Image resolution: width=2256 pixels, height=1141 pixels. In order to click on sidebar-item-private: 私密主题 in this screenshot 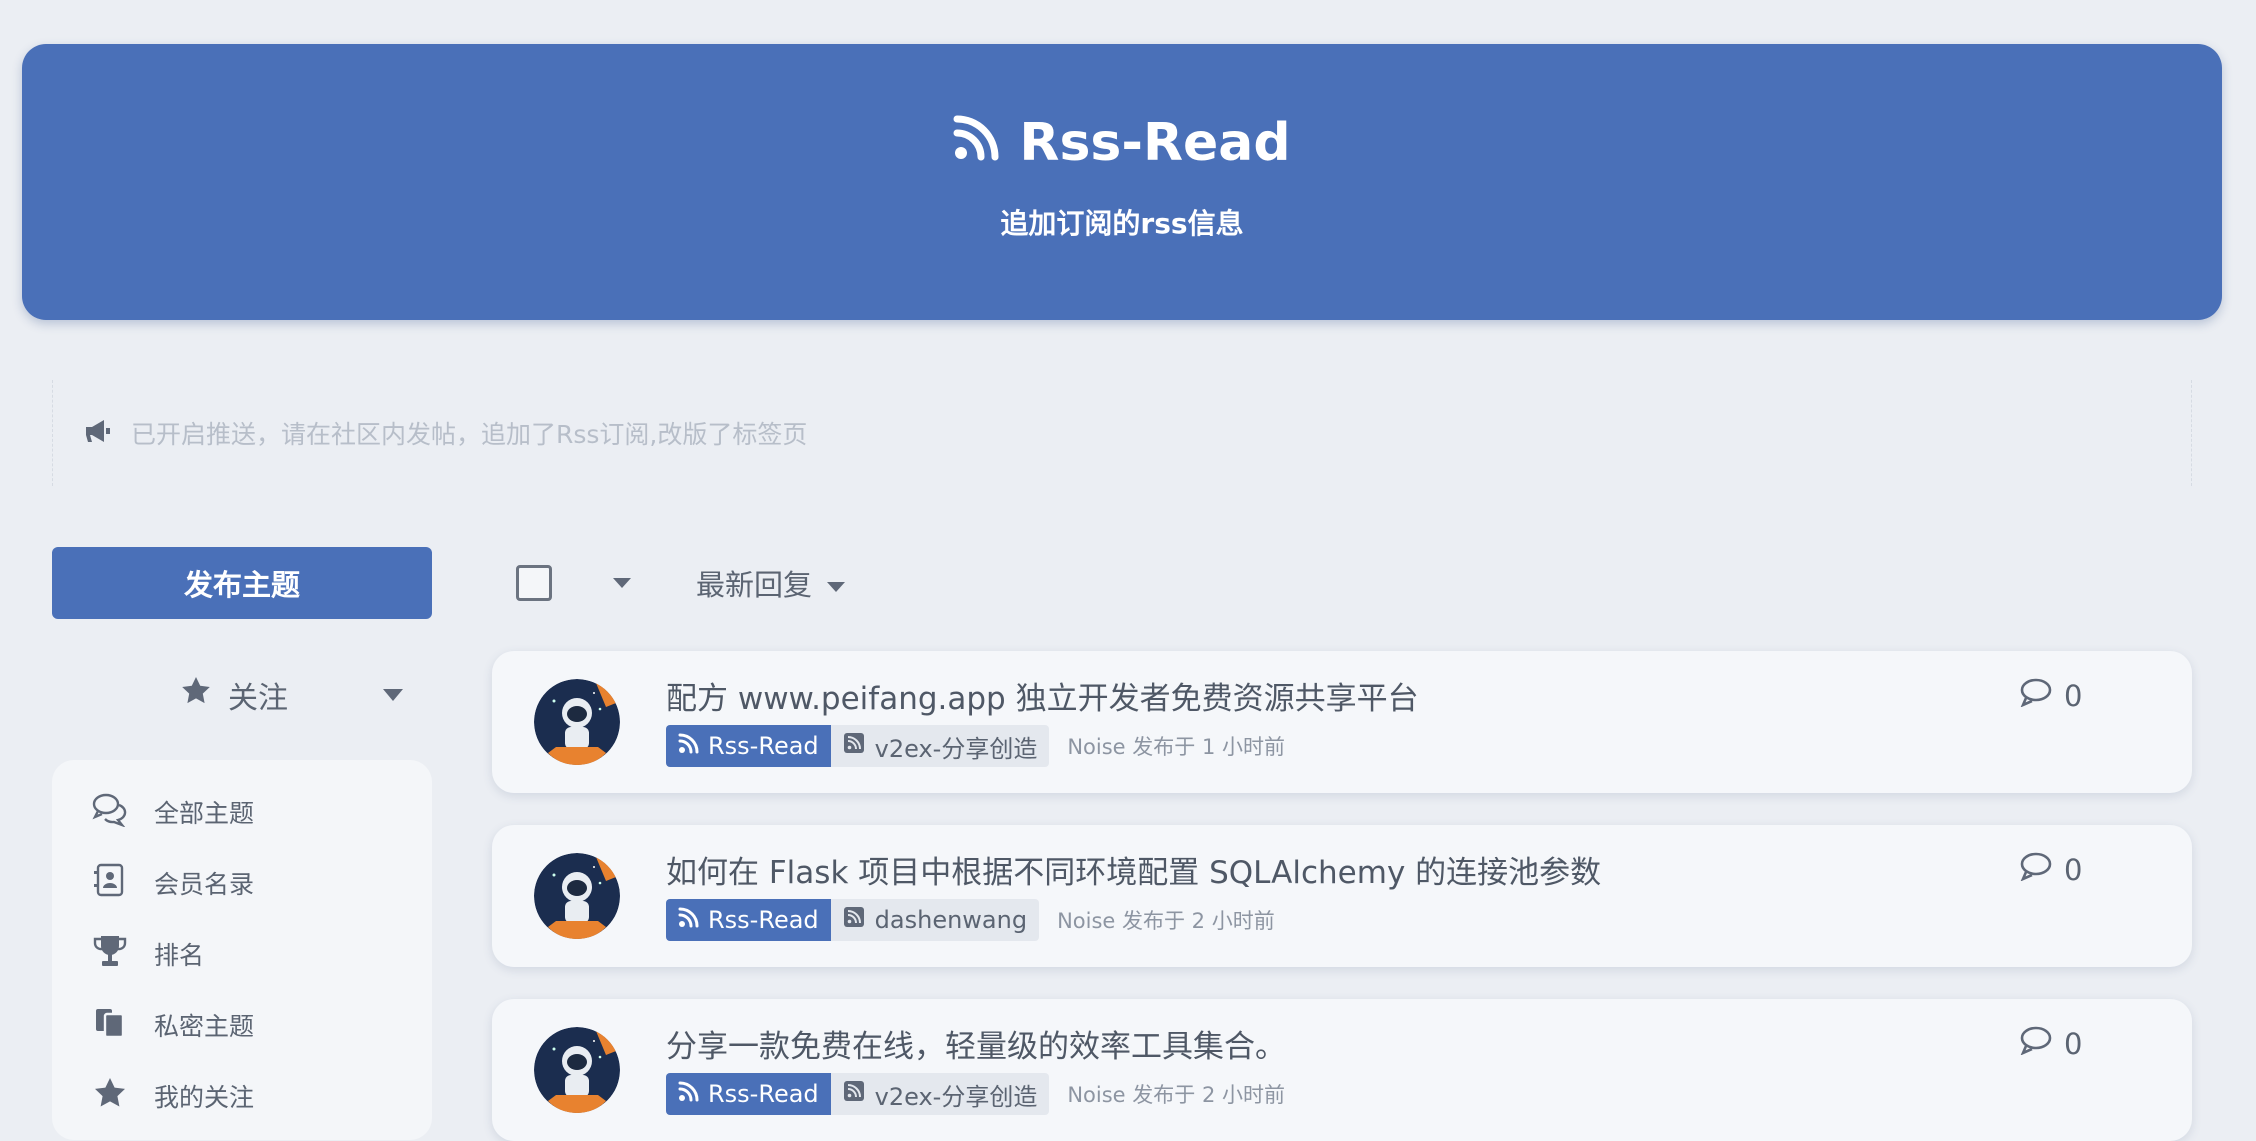, I will do `click(242, 1024)`.